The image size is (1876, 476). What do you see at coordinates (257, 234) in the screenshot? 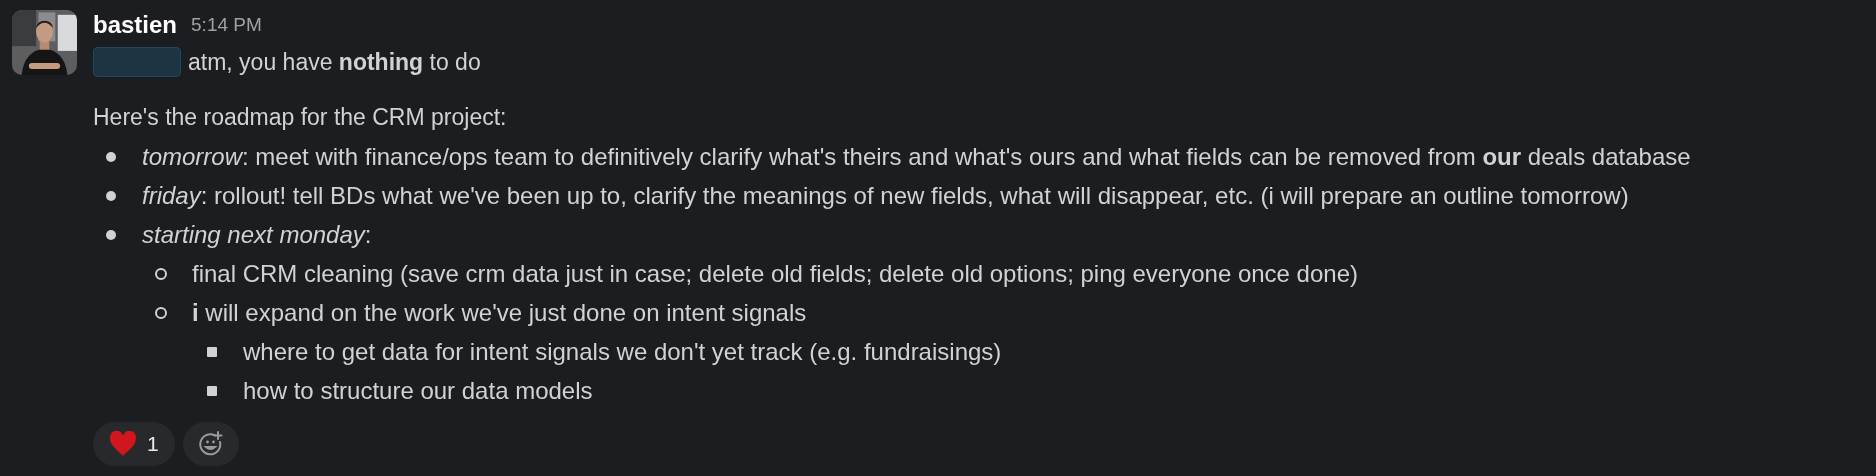
I see `list-item-text: starting next monday:` at bounding box center [257, 234].